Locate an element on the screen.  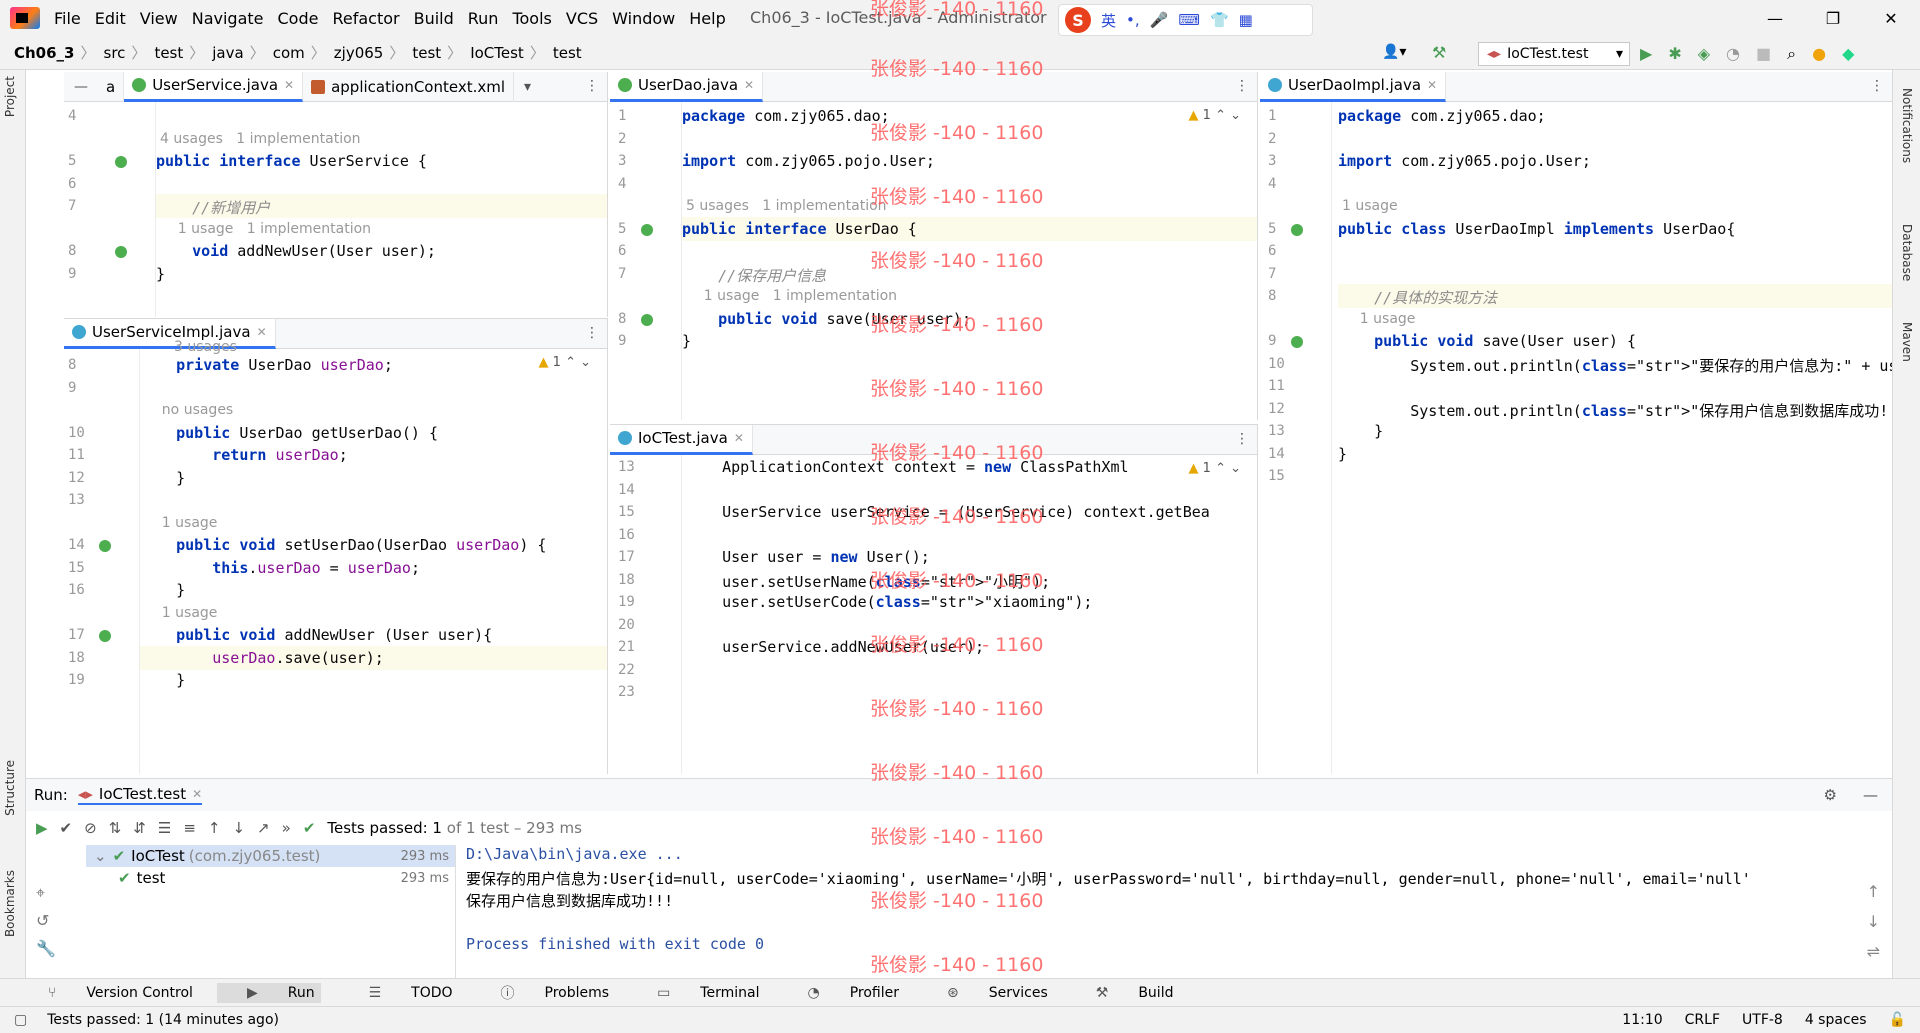
breadcrumb-item: com is located at coordinates (289, 53).